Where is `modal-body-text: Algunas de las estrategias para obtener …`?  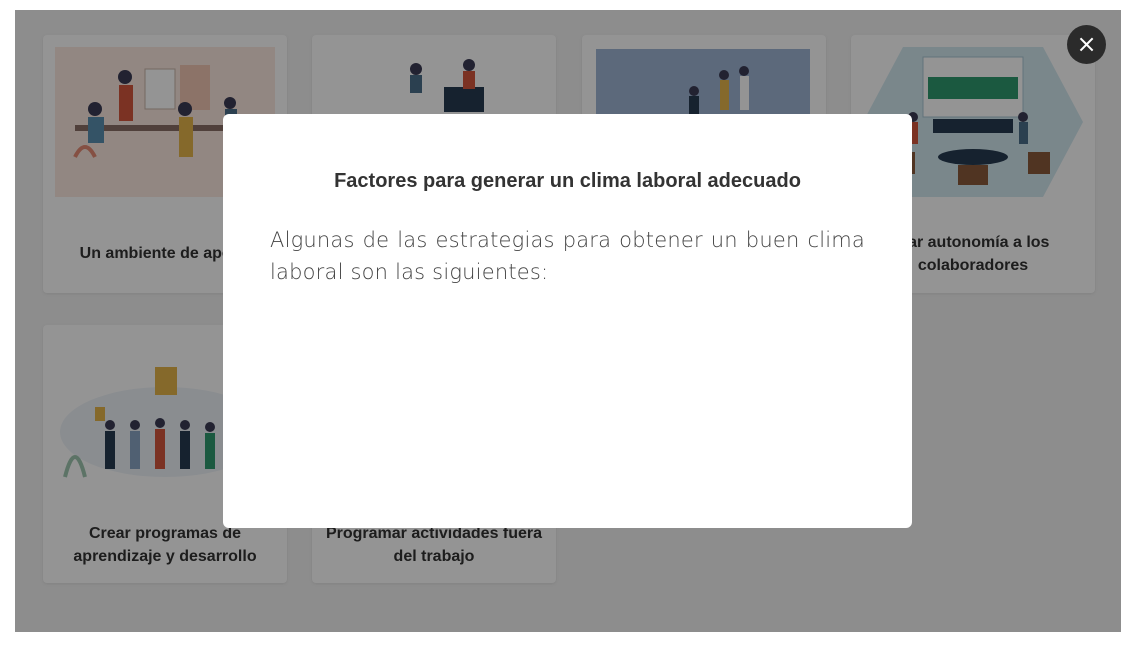
modal-body-text: Algunas de las estrategias para obtener … is located at coordinates (567, 256).